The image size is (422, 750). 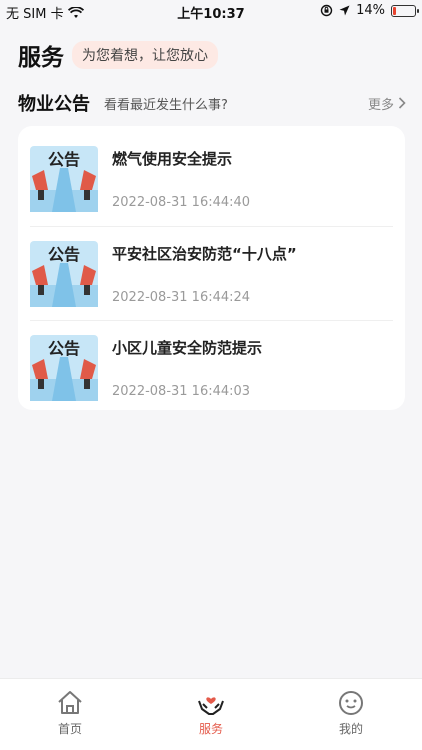 I want to click on battery-icon, so click(x=405, y=10).